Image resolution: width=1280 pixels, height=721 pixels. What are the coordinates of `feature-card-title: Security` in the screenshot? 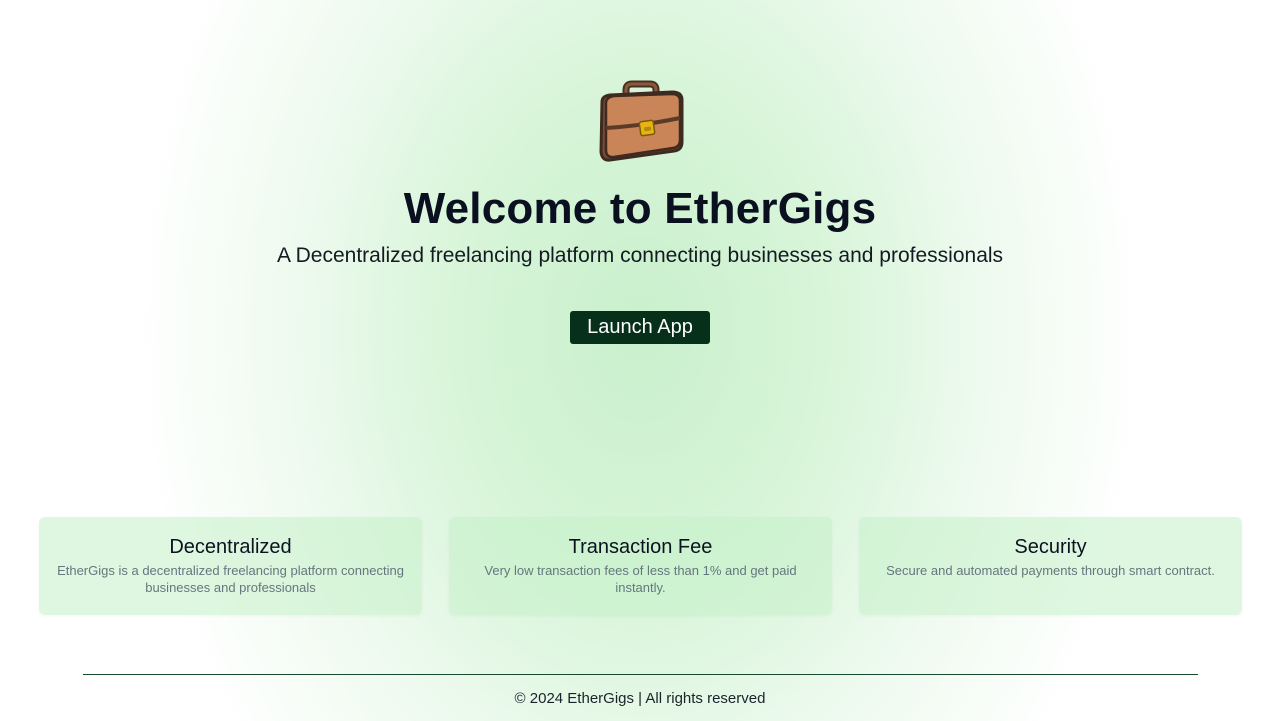 It's located at (1050, 547).